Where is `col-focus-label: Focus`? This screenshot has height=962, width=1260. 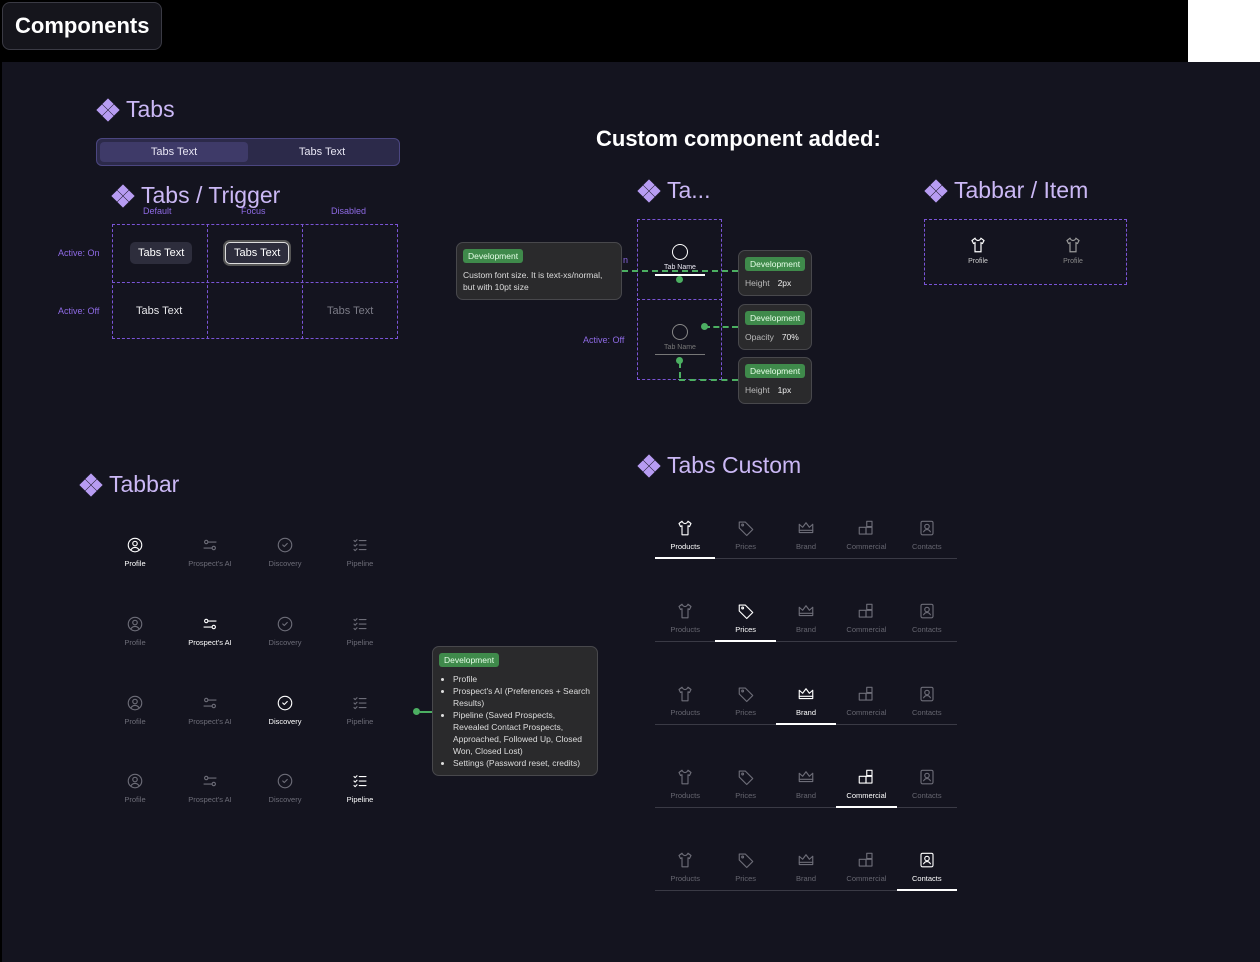
col-focus-label: Focus is located at coordinates (253, 211).